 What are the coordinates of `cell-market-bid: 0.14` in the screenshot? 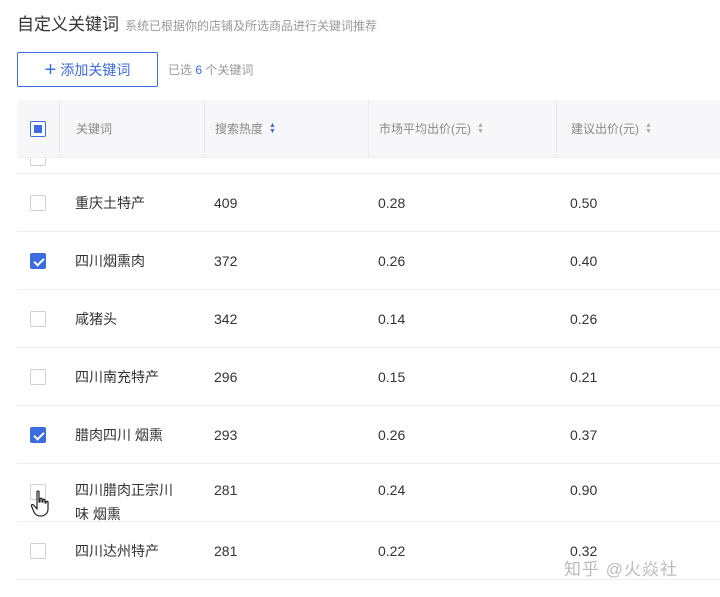 It's located at (392, 318).